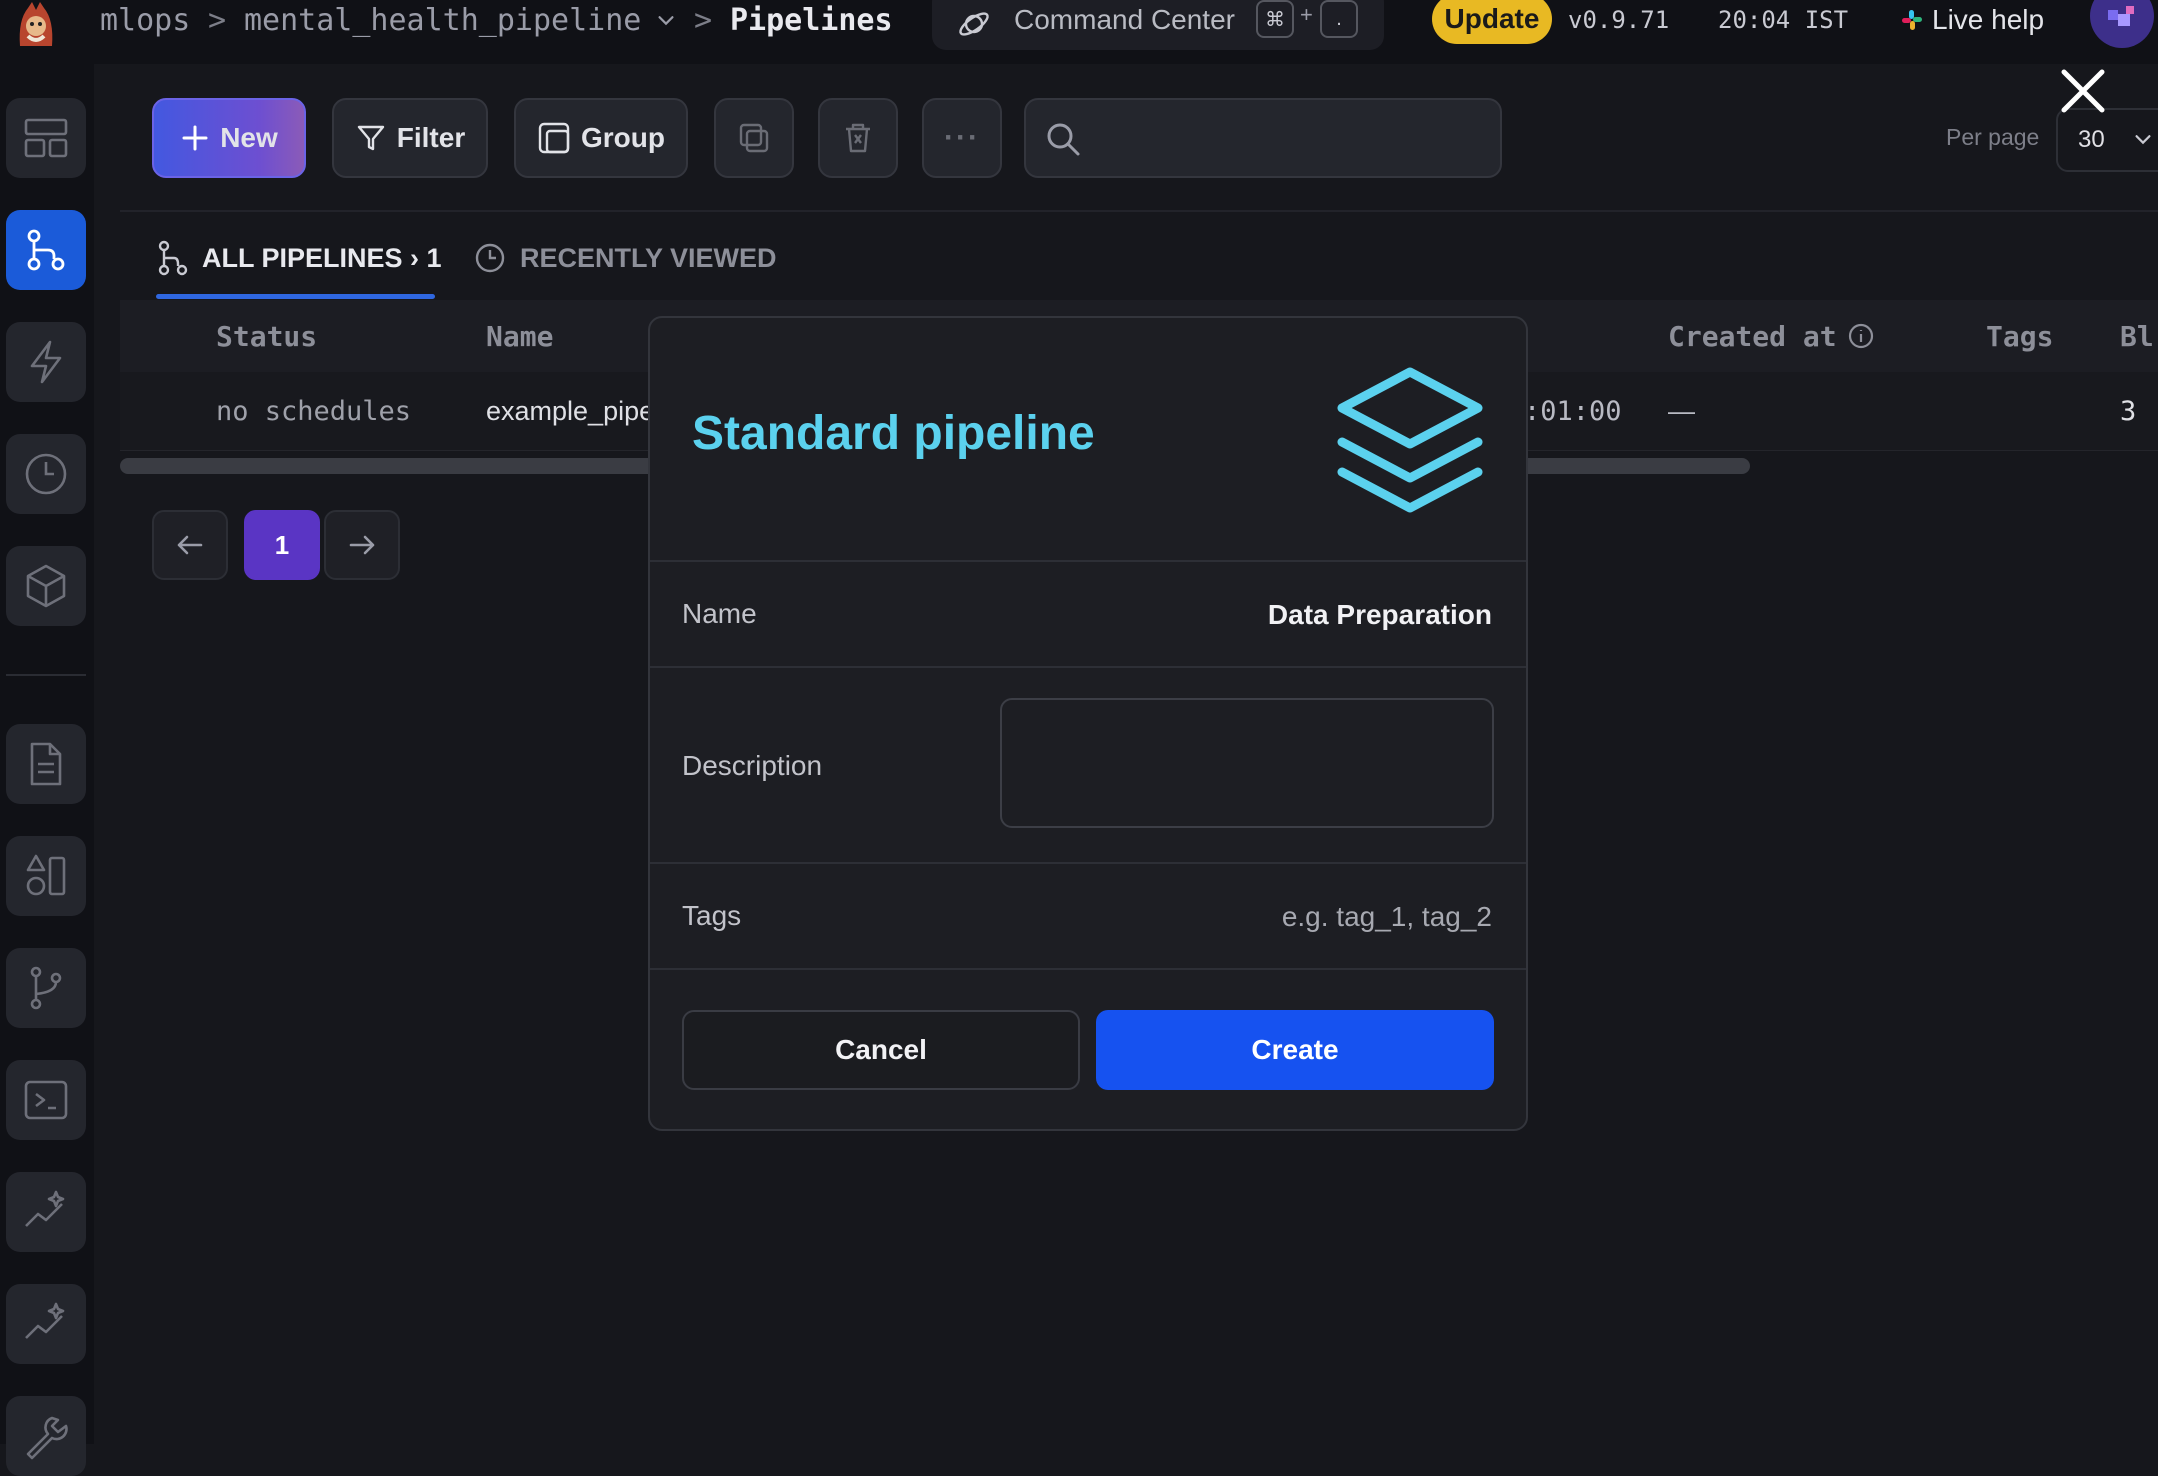 This screenshot has height=1476, width=2158. I want to click on wrench-icon, so click(46, 1436).